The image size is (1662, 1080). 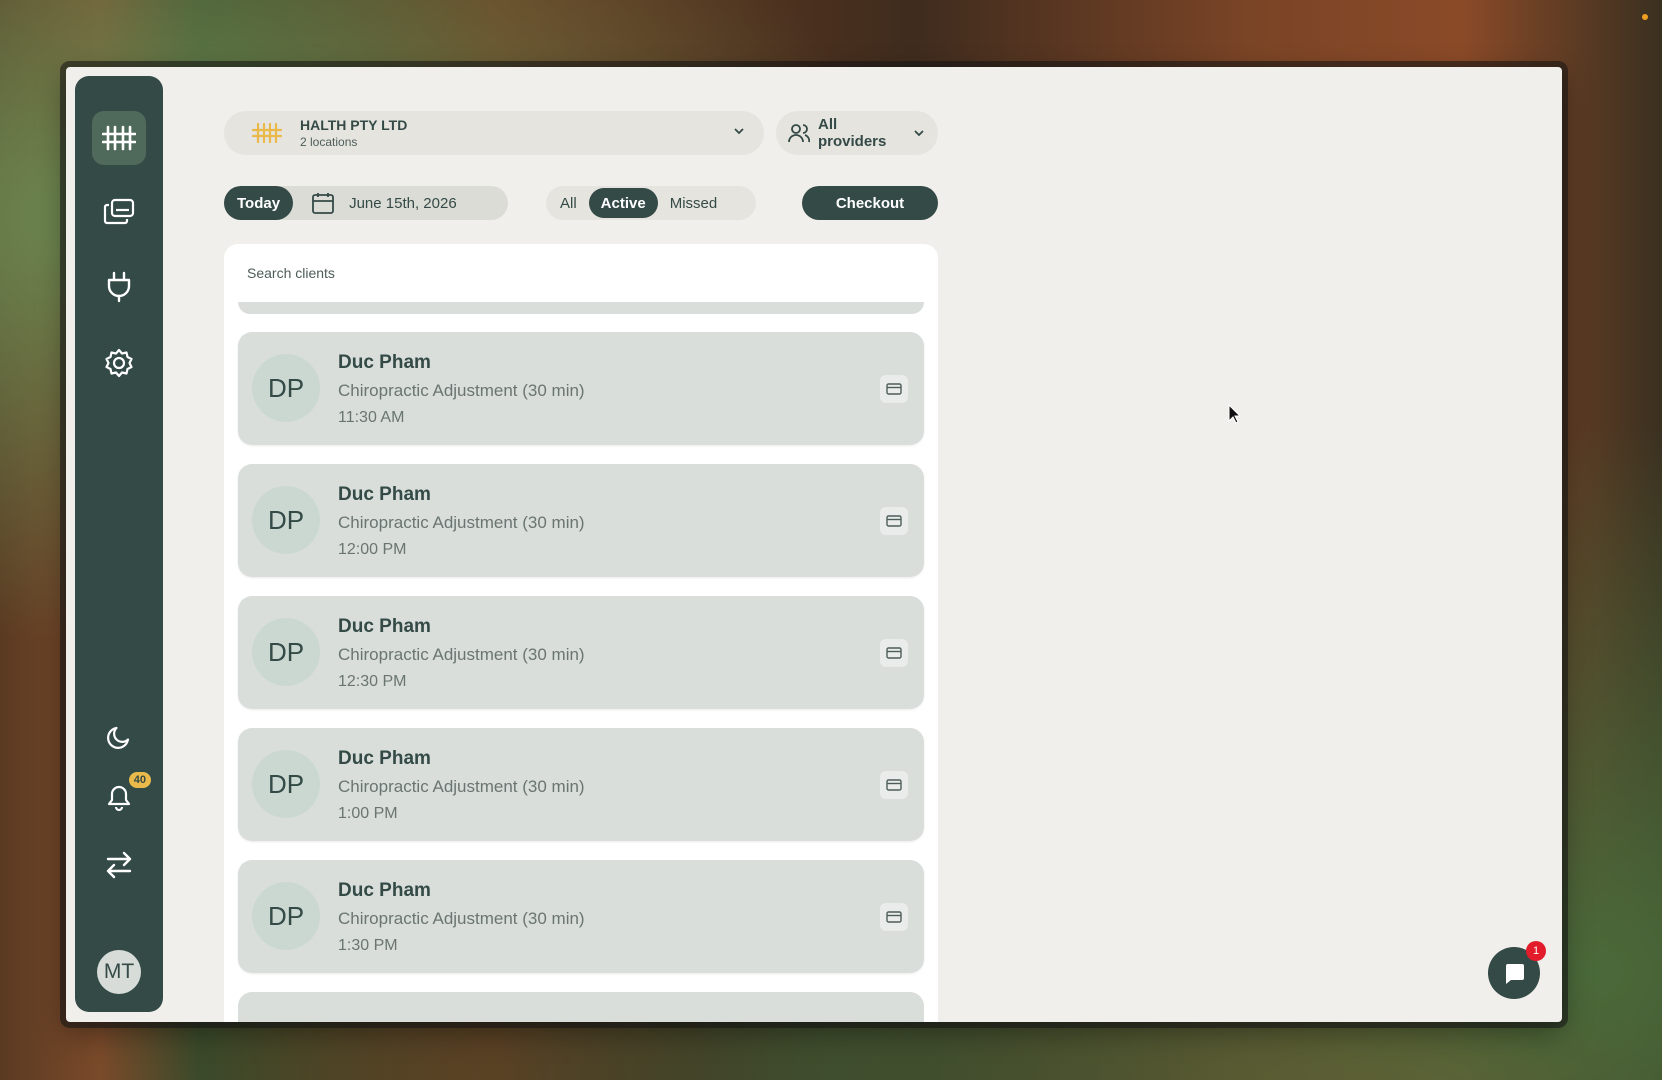 I want to click on today-button: Today, so click(x=259, y=203).